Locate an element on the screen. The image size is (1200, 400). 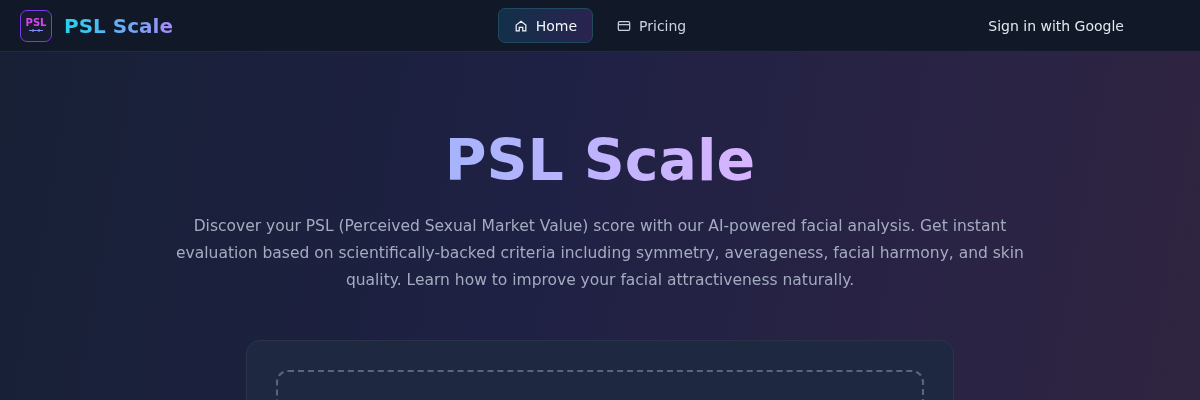
nav-tab: Pricing is located at coordinates (652, 25).